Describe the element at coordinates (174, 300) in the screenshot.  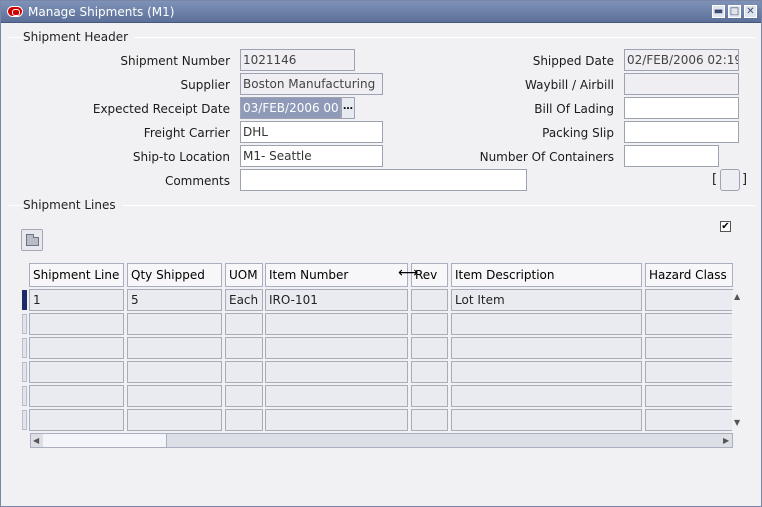
I see `cell-qty-shipped: 5` at that location.